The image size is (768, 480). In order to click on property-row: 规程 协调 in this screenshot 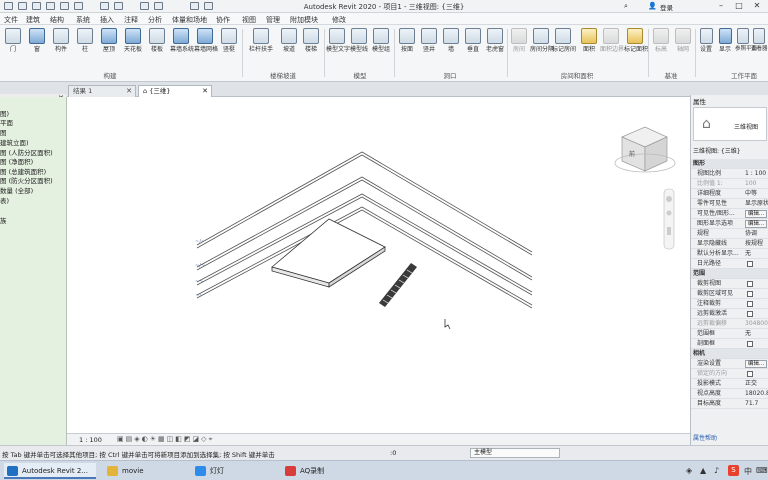, I will do `click(729, 234)`.